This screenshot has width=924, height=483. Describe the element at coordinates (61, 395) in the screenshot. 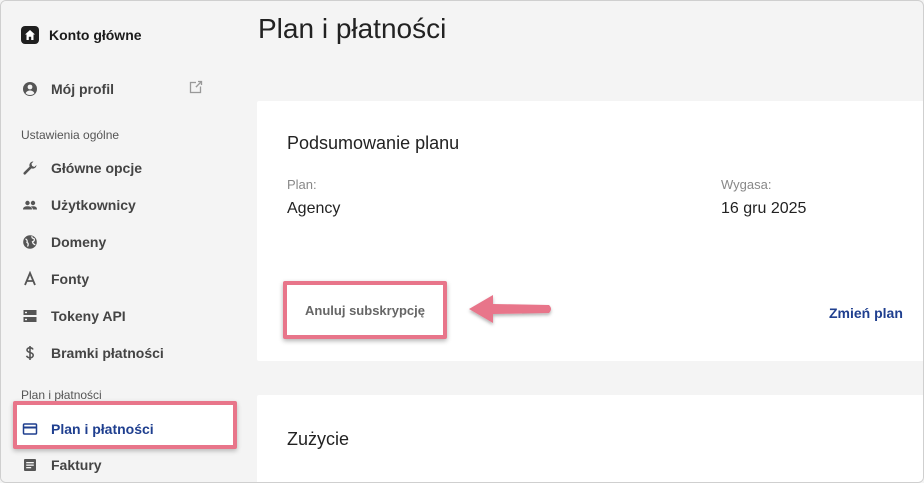

I see `section-label-plan: Plan i płatności` at that location.